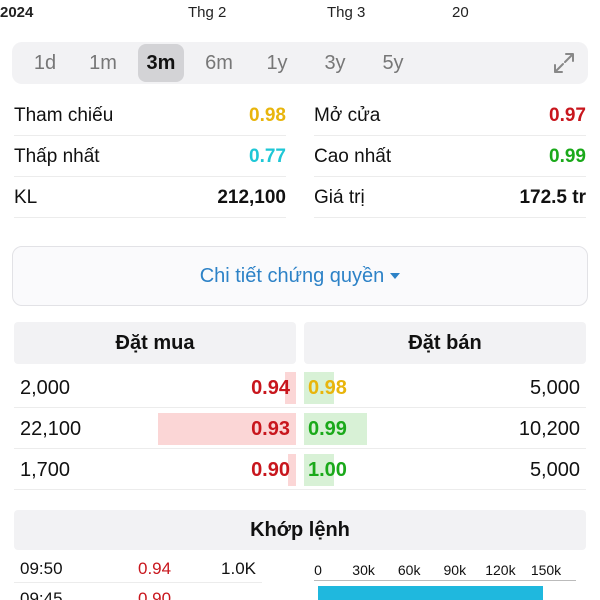  Describe the element at coordinates (564, 63) in the screenshot. I see `expand-icon` at that location.